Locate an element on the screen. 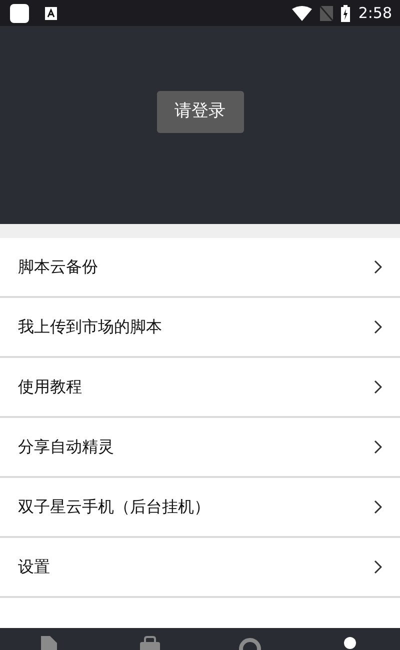  notification-icon is located at coordinates (19, 13).